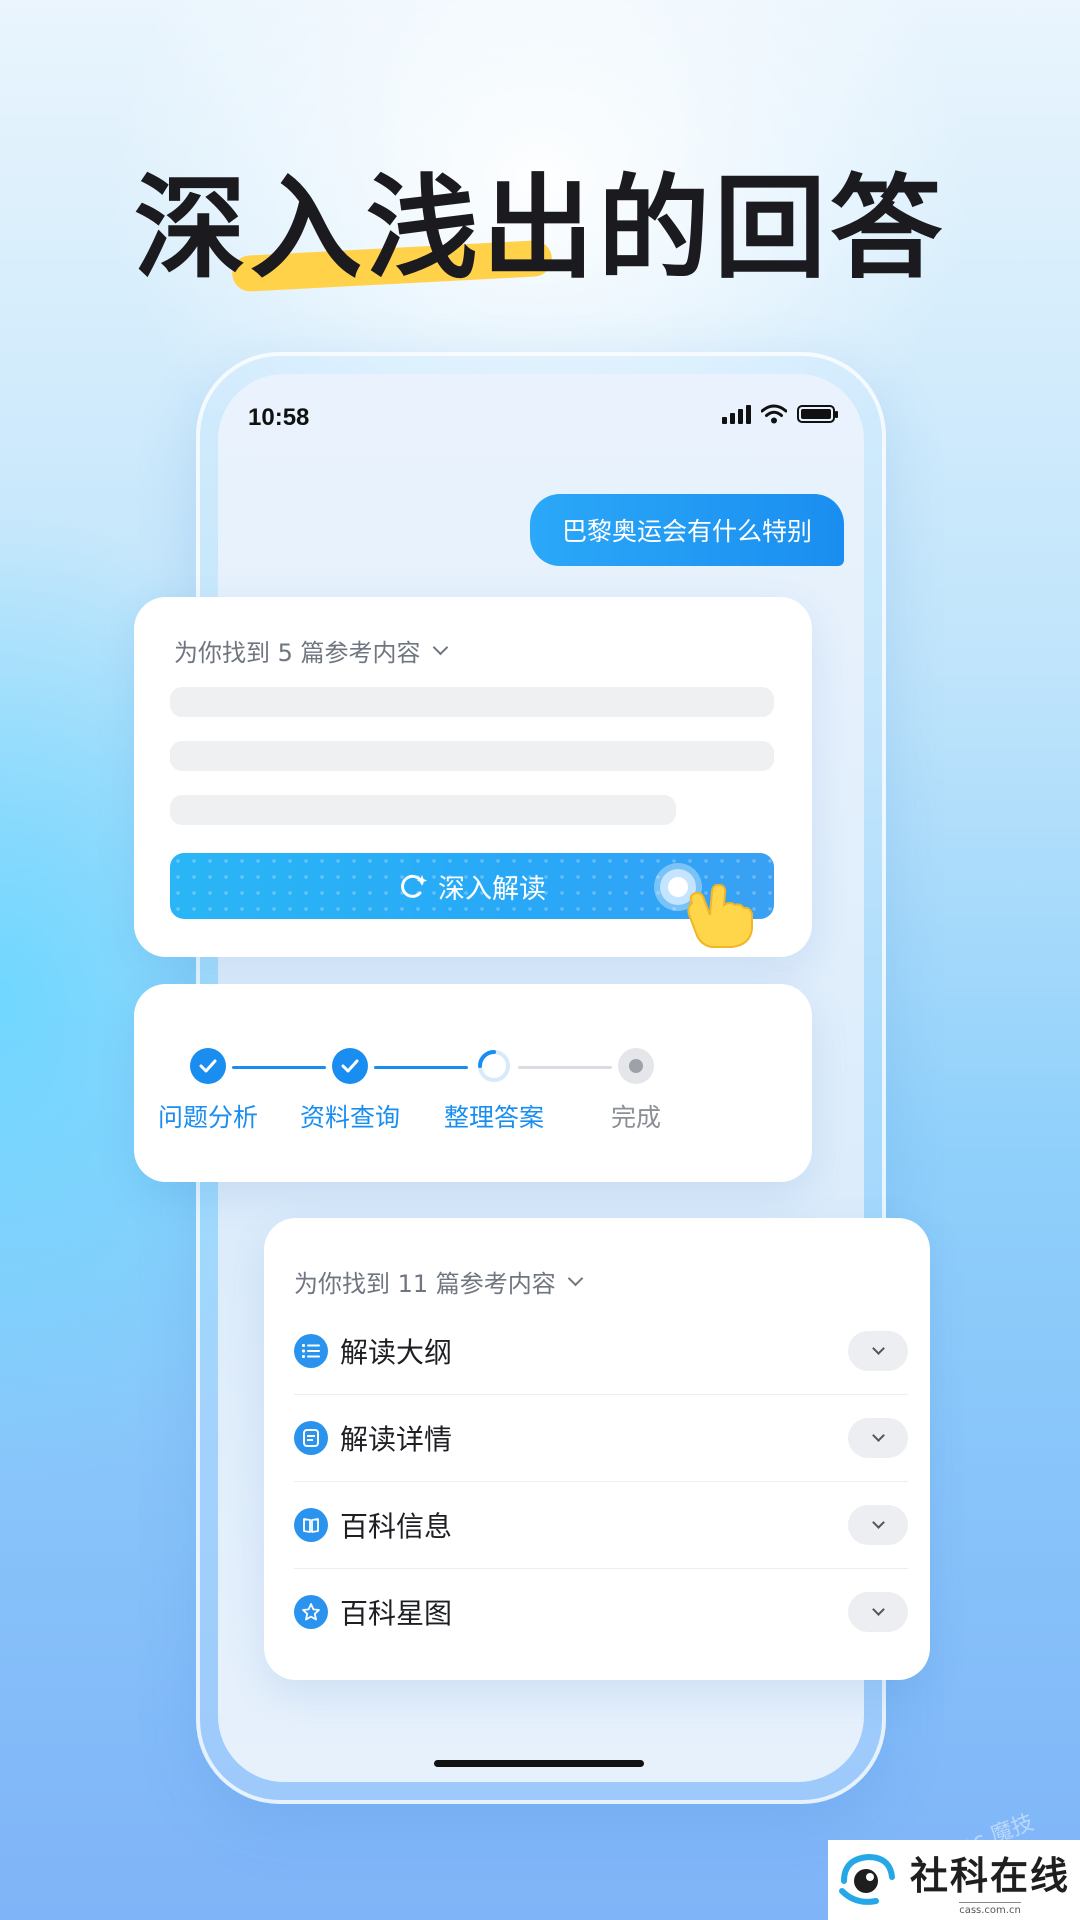 This screenshot has height=1920, width=1080. I want to click on section-label: 解读详情, so click(396, 1439).